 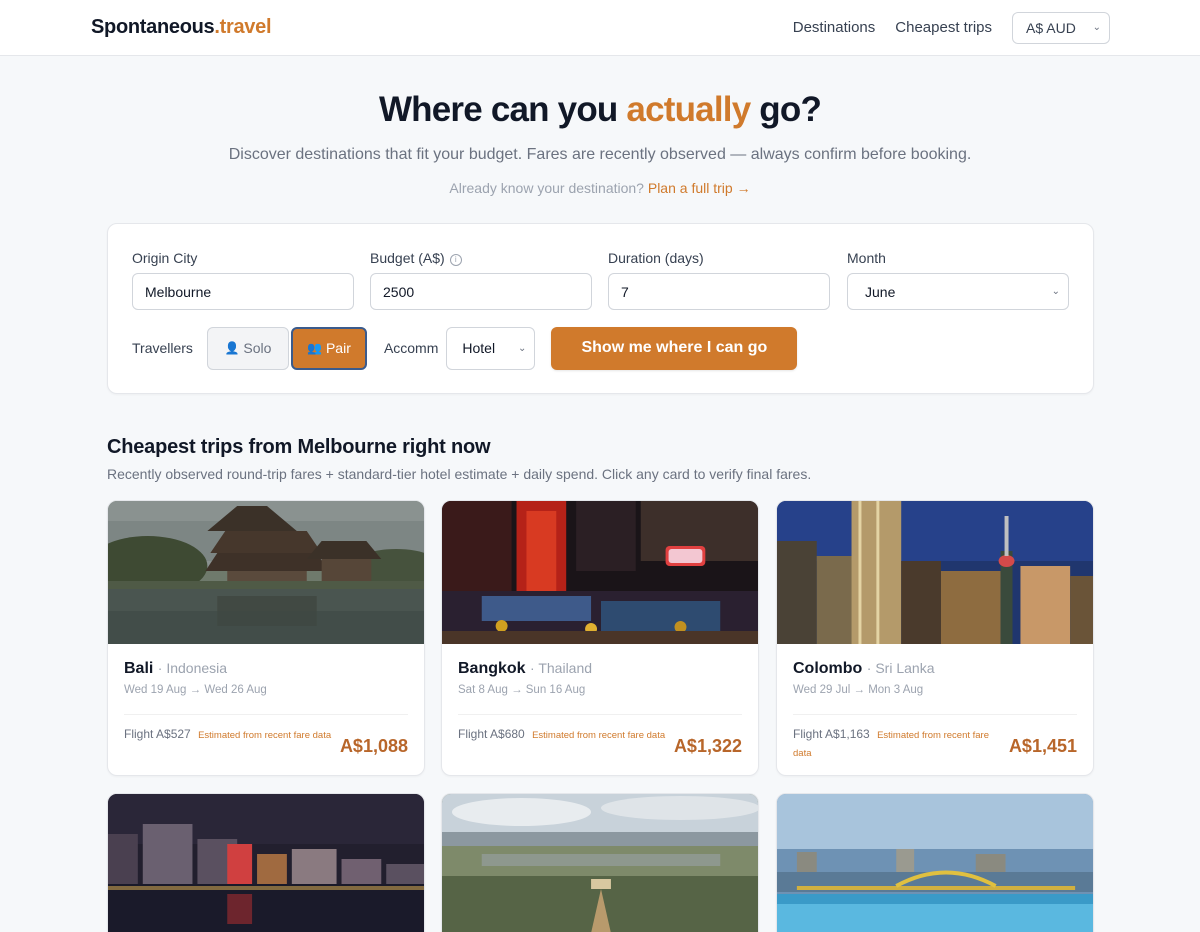 I want to click on card-dates: Wed 19 Aug → Wed 26 Aug, so click(x=195, y=690).